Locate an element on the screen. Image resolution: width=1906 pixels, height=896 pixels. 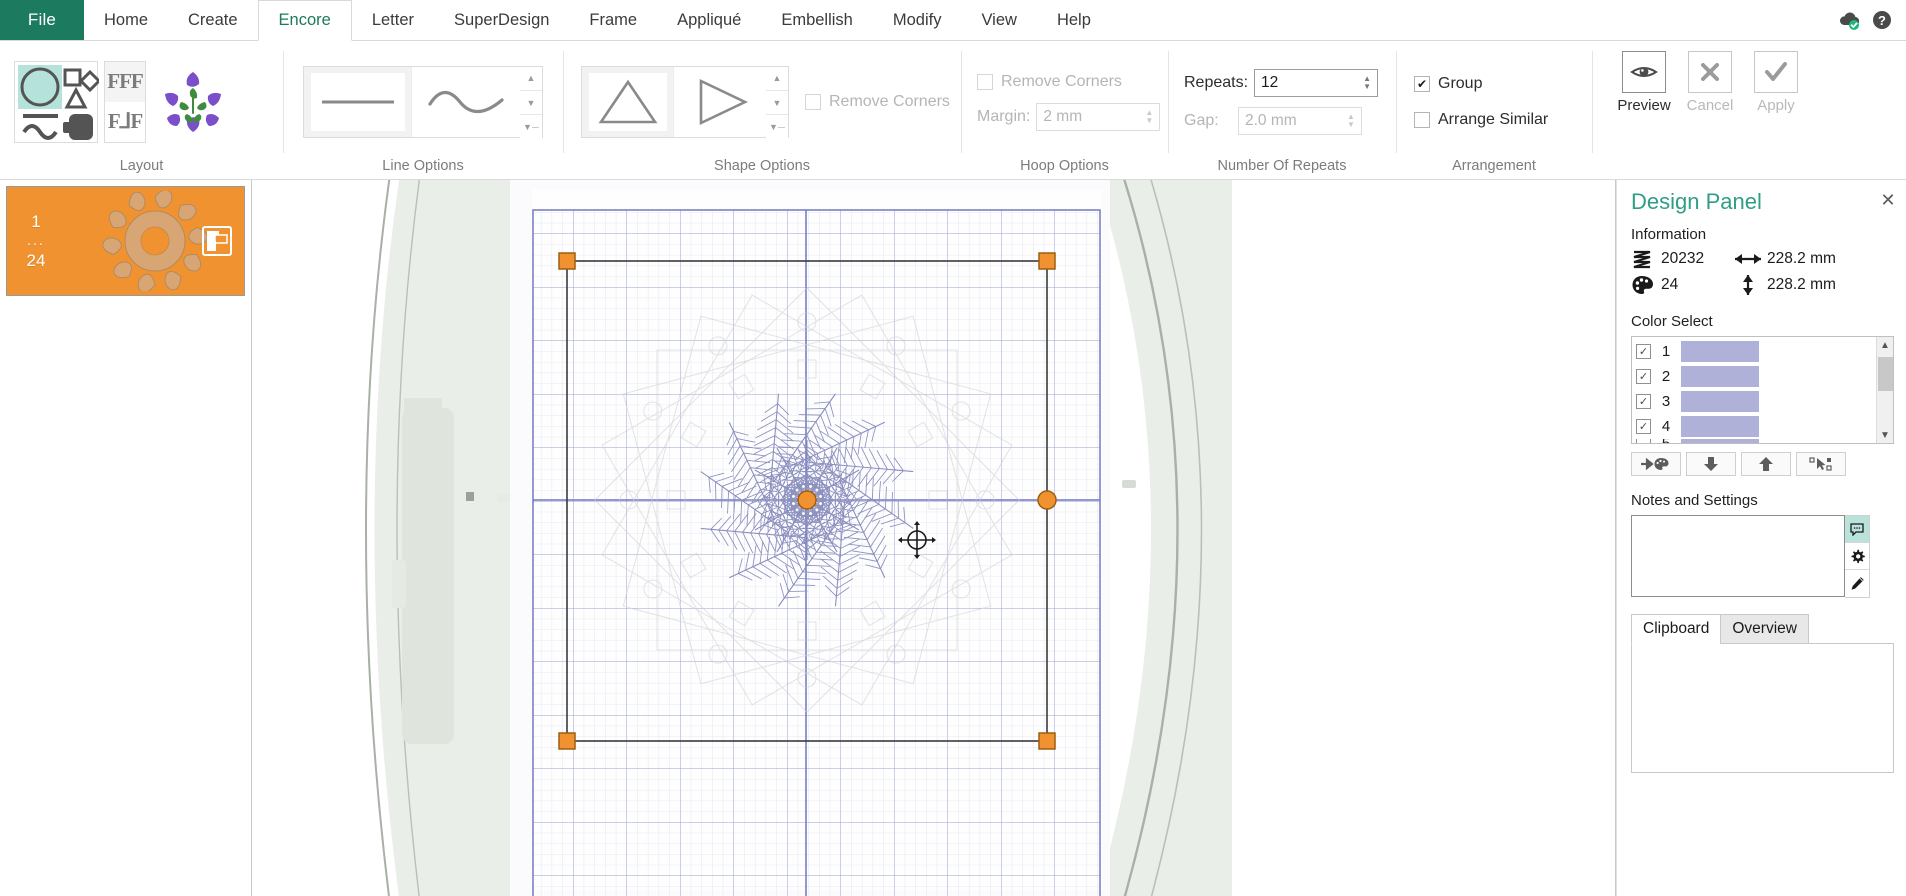
arrange-similar-row: Arrange Similar is located at coordinates (1481, 120).